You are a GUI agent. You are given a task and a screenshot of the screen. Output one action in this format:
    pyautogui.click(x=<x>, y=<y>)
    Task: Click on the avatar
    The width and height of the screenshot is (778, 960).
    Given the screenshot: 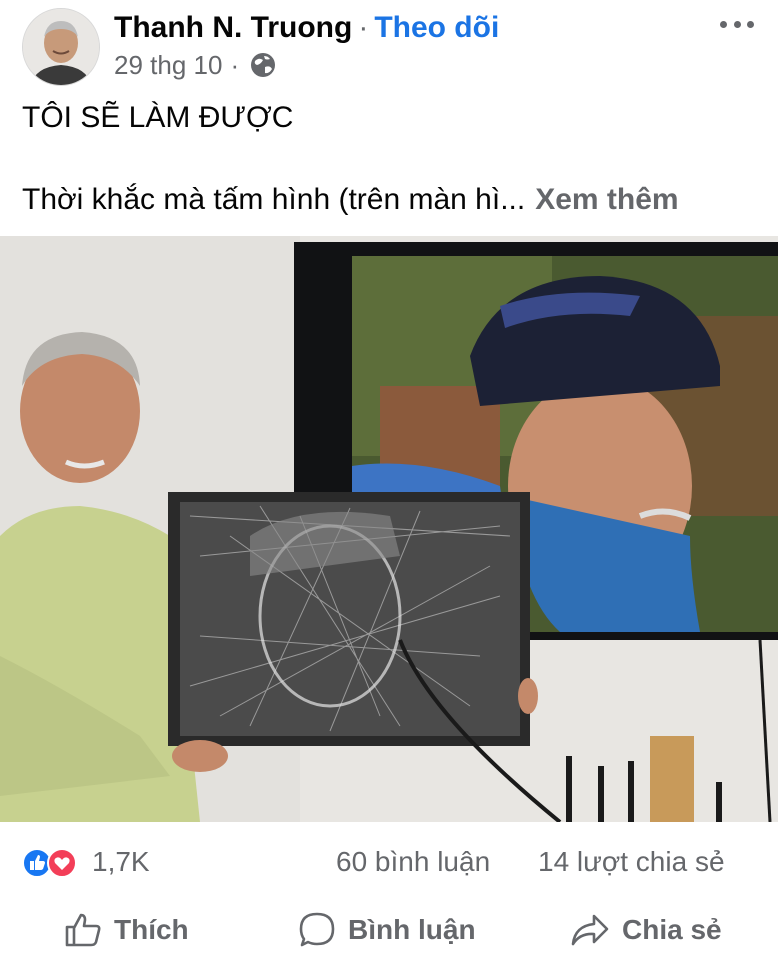 What is the action you would take?
    pyautogui.click(x=61, y=47)
    